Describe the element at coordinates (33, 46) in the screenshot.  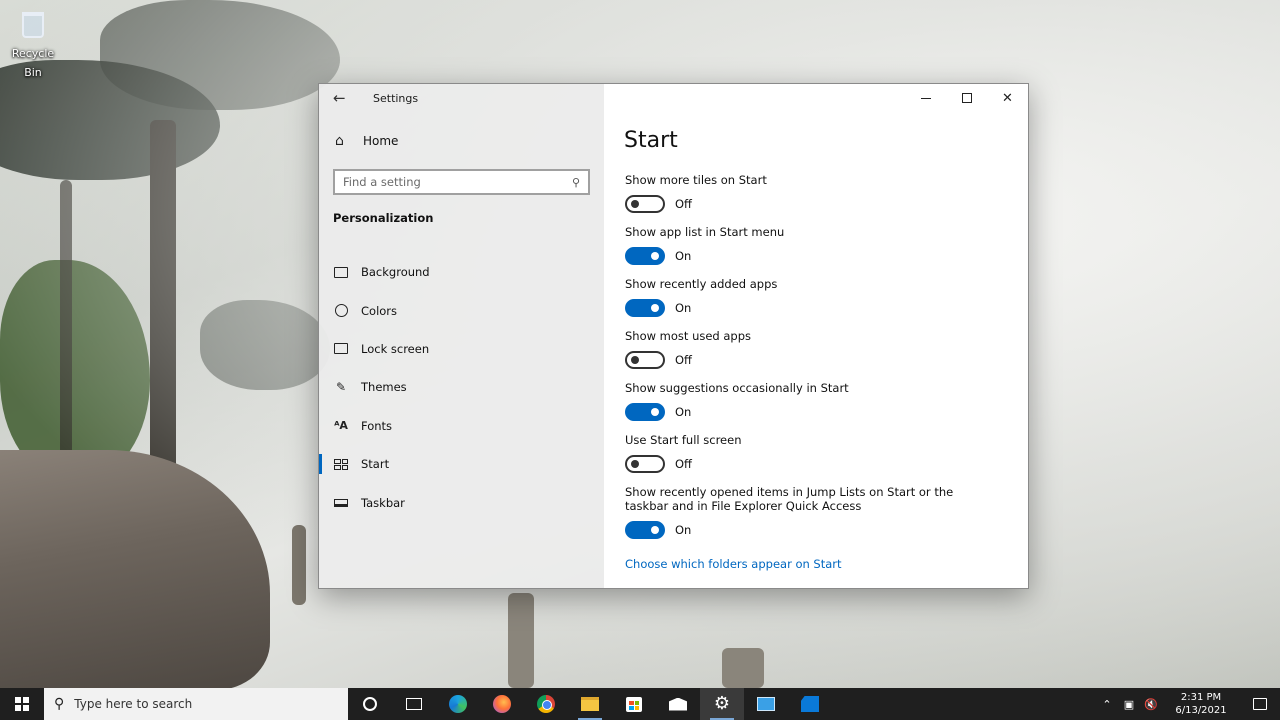
I see `desktop-icon-recycle-bin: Recycle Bin` at that location.